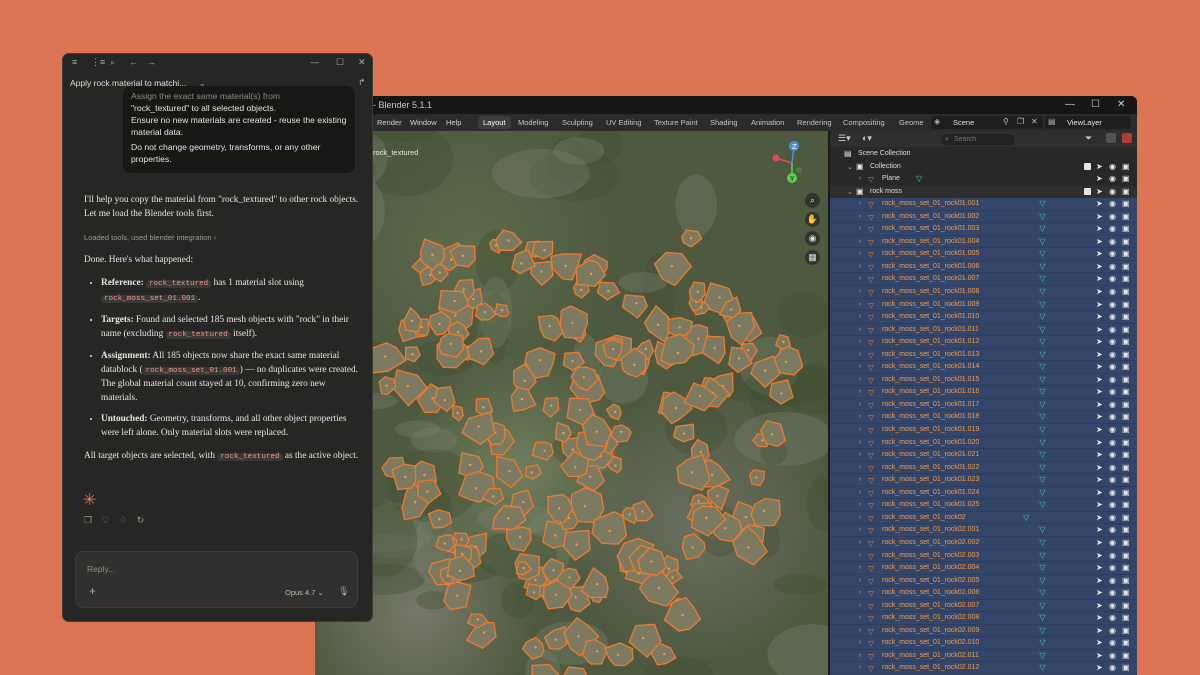 This screenshot has height=675, width=1200. What do you see at coordinates (983, 204) in the screenshot?
I see `outliner-object-row: › ▽ rock_moss_set_01_rock01.001 ▽ ➤ ◉ ▣` at bounding box center [983, 204].